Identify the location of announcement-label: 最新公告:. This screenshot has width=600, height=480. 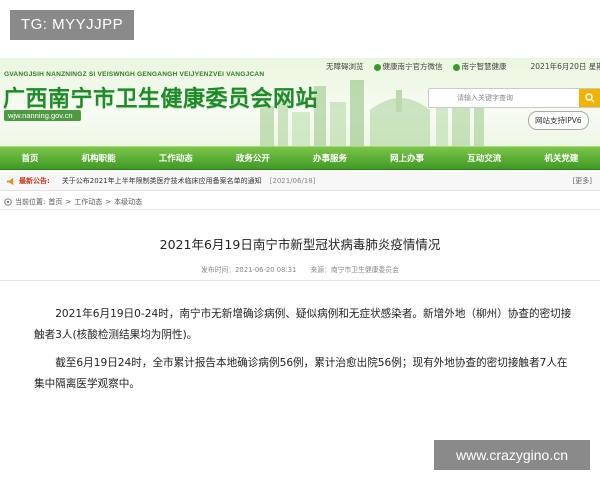
(34, 181).